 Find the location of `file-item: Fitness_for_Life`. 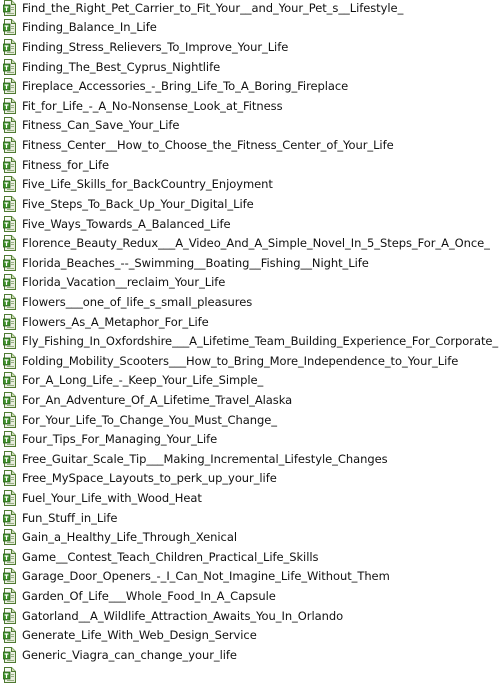

file-item: Fitness_for_Life is located at coordinates (250, 165).